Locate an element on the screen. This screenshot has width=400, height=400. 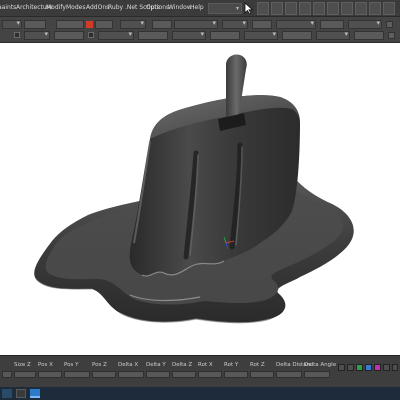
chevron-down-icon: ▾ is located at coordinates (237, 8).